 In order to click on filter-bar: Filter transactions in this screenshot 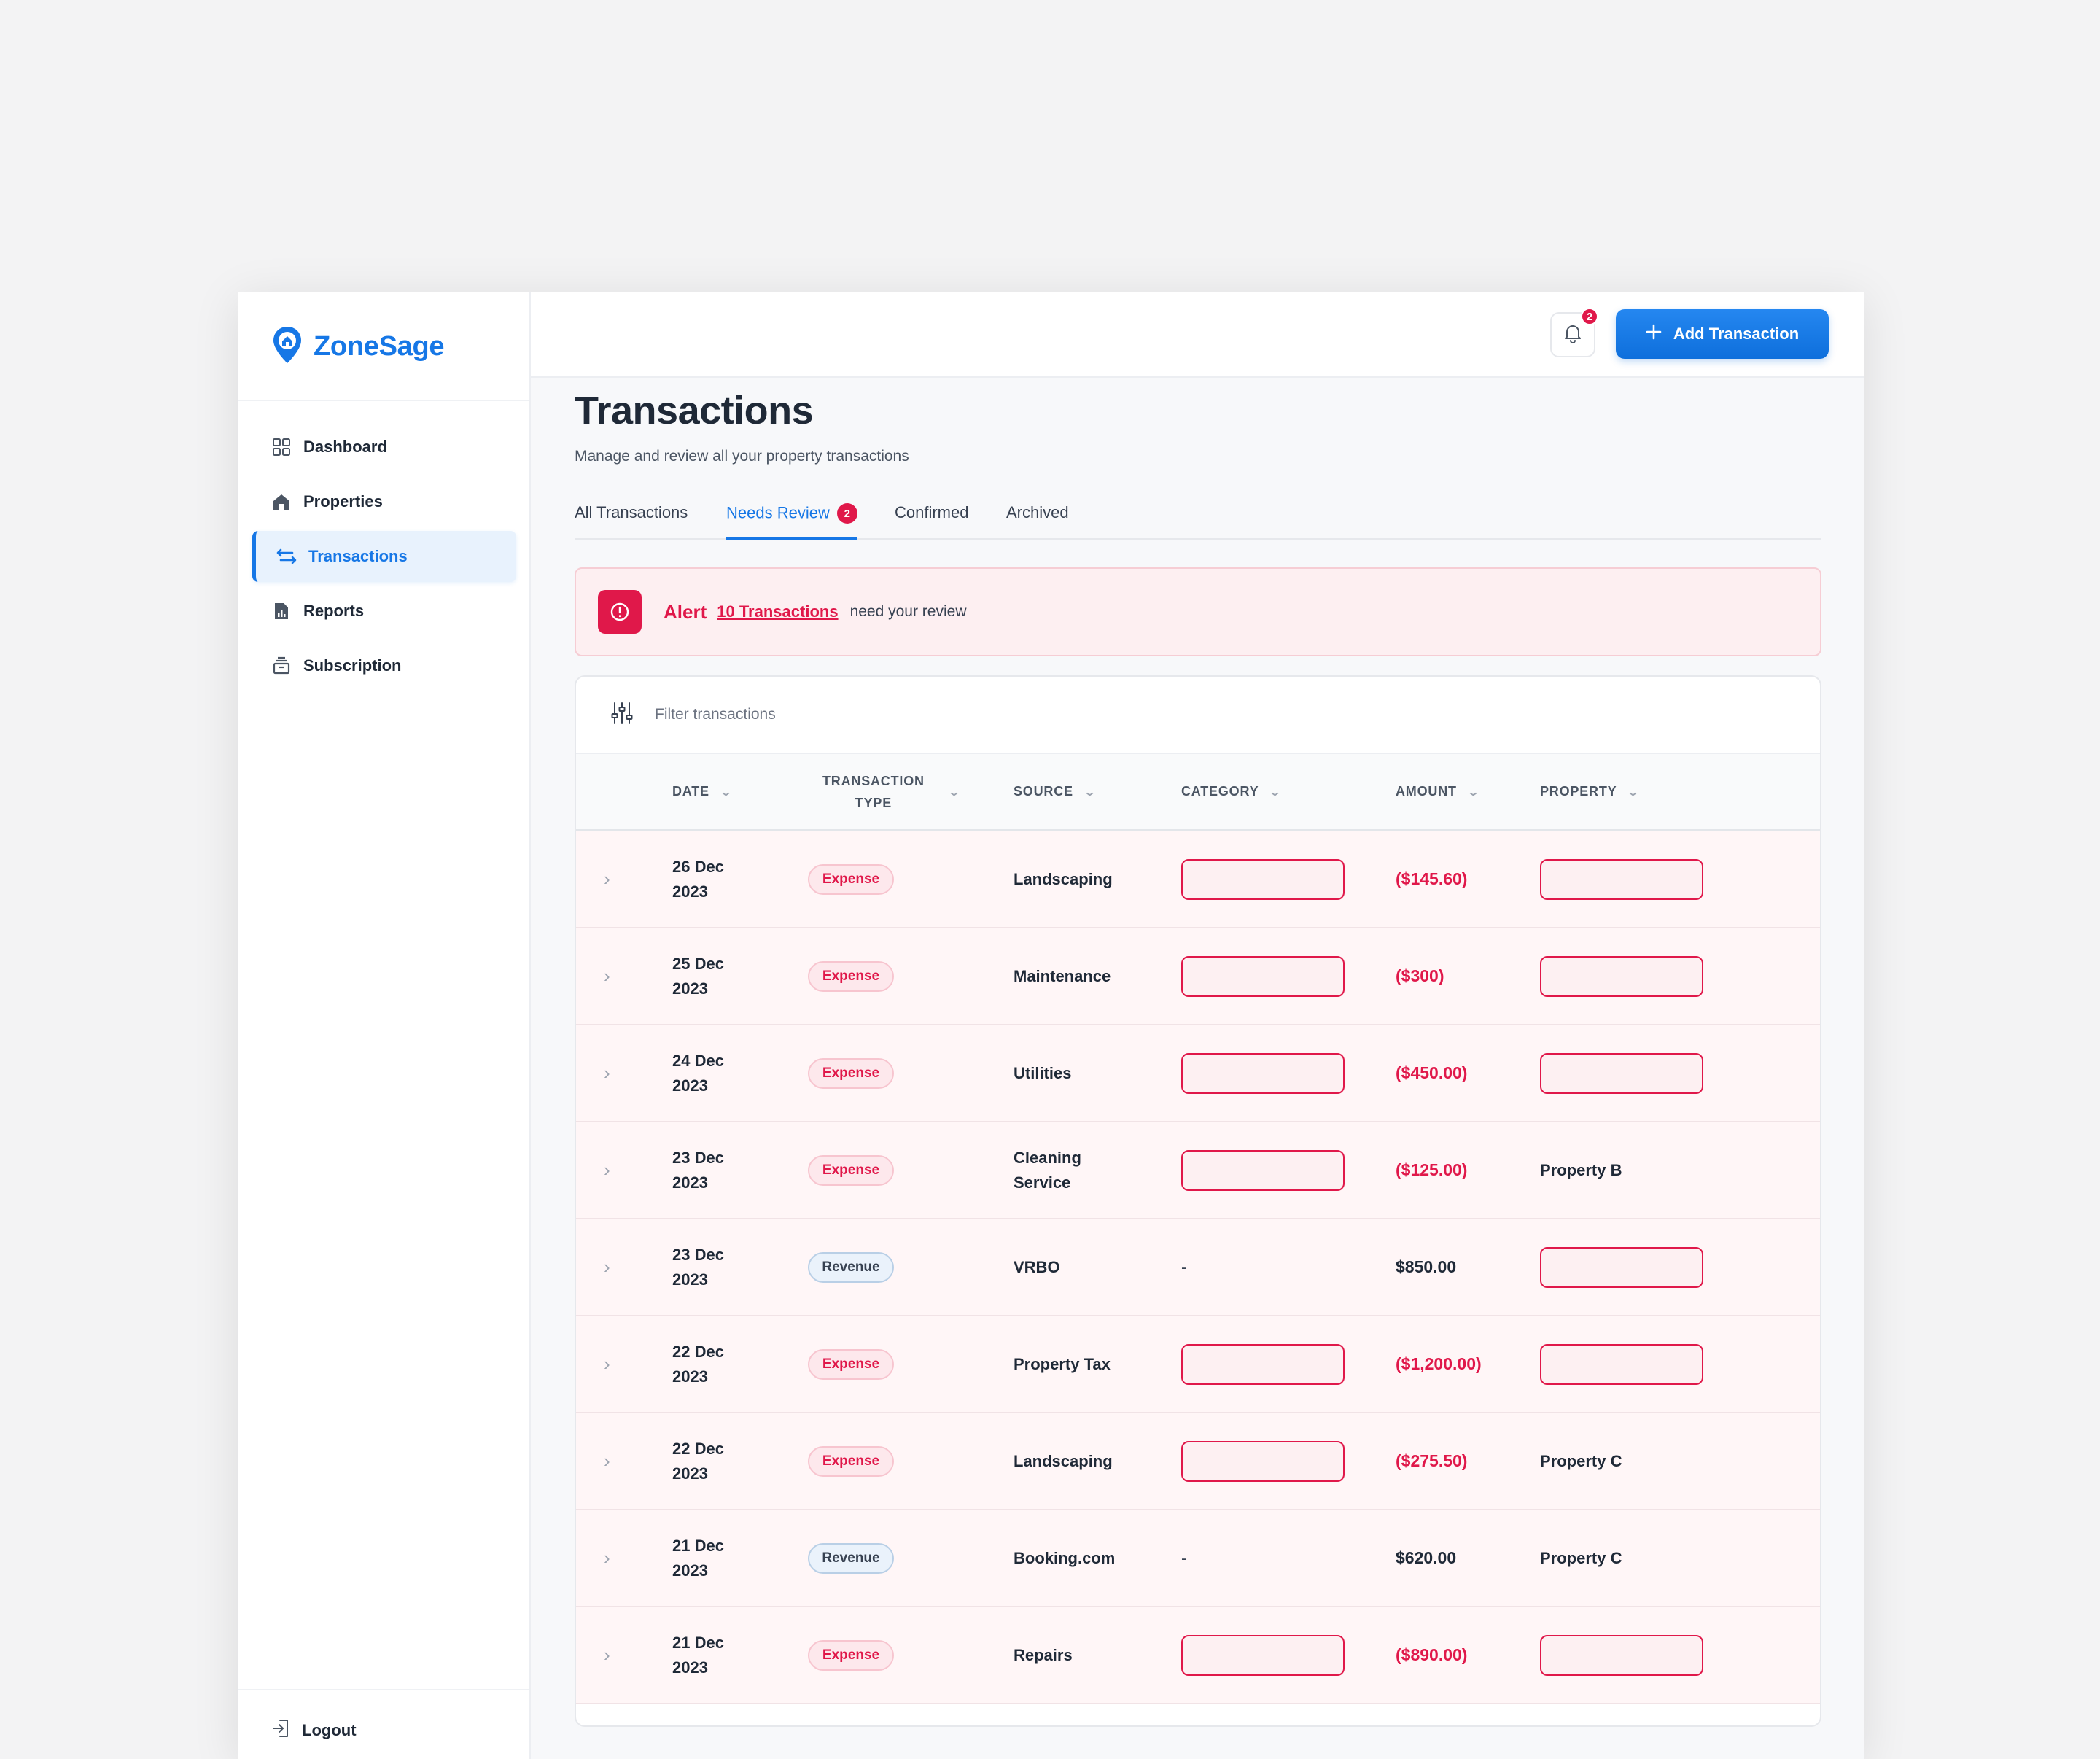, I will do `click(1198, 715)`.